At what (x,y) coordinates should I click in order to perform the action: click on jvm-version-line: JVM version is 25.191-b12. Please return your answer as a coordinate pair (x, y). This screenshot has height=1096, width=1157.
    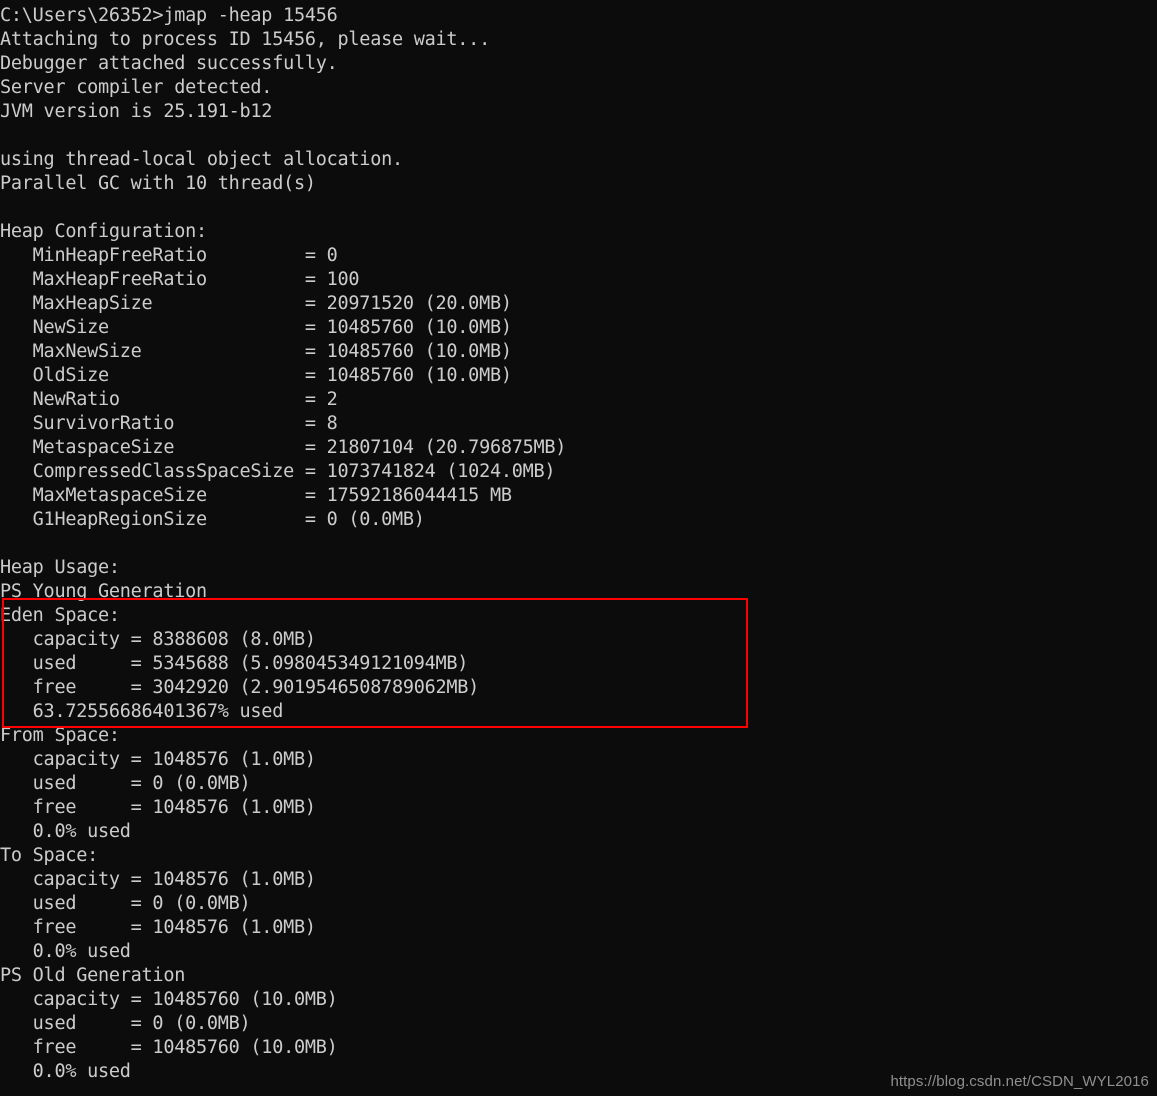
    Looking at the image, I should click on (136, 111).